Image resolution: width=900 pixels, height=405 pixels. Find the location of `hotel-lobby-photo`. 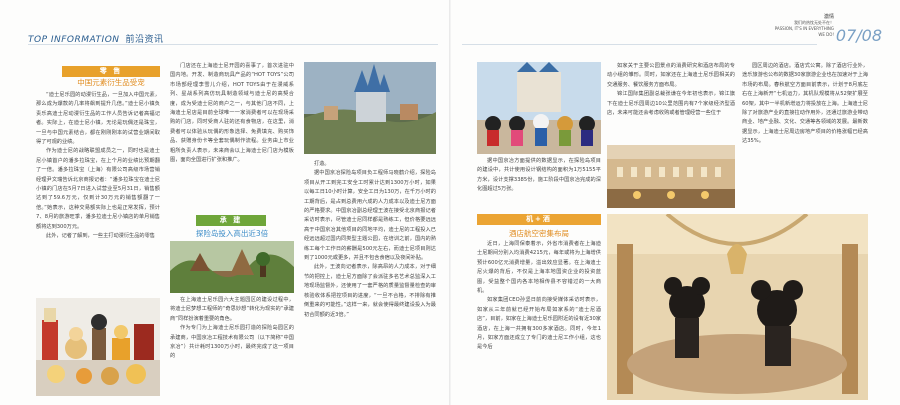

hotel-lobby-photo is located at coordinates (737, 307).